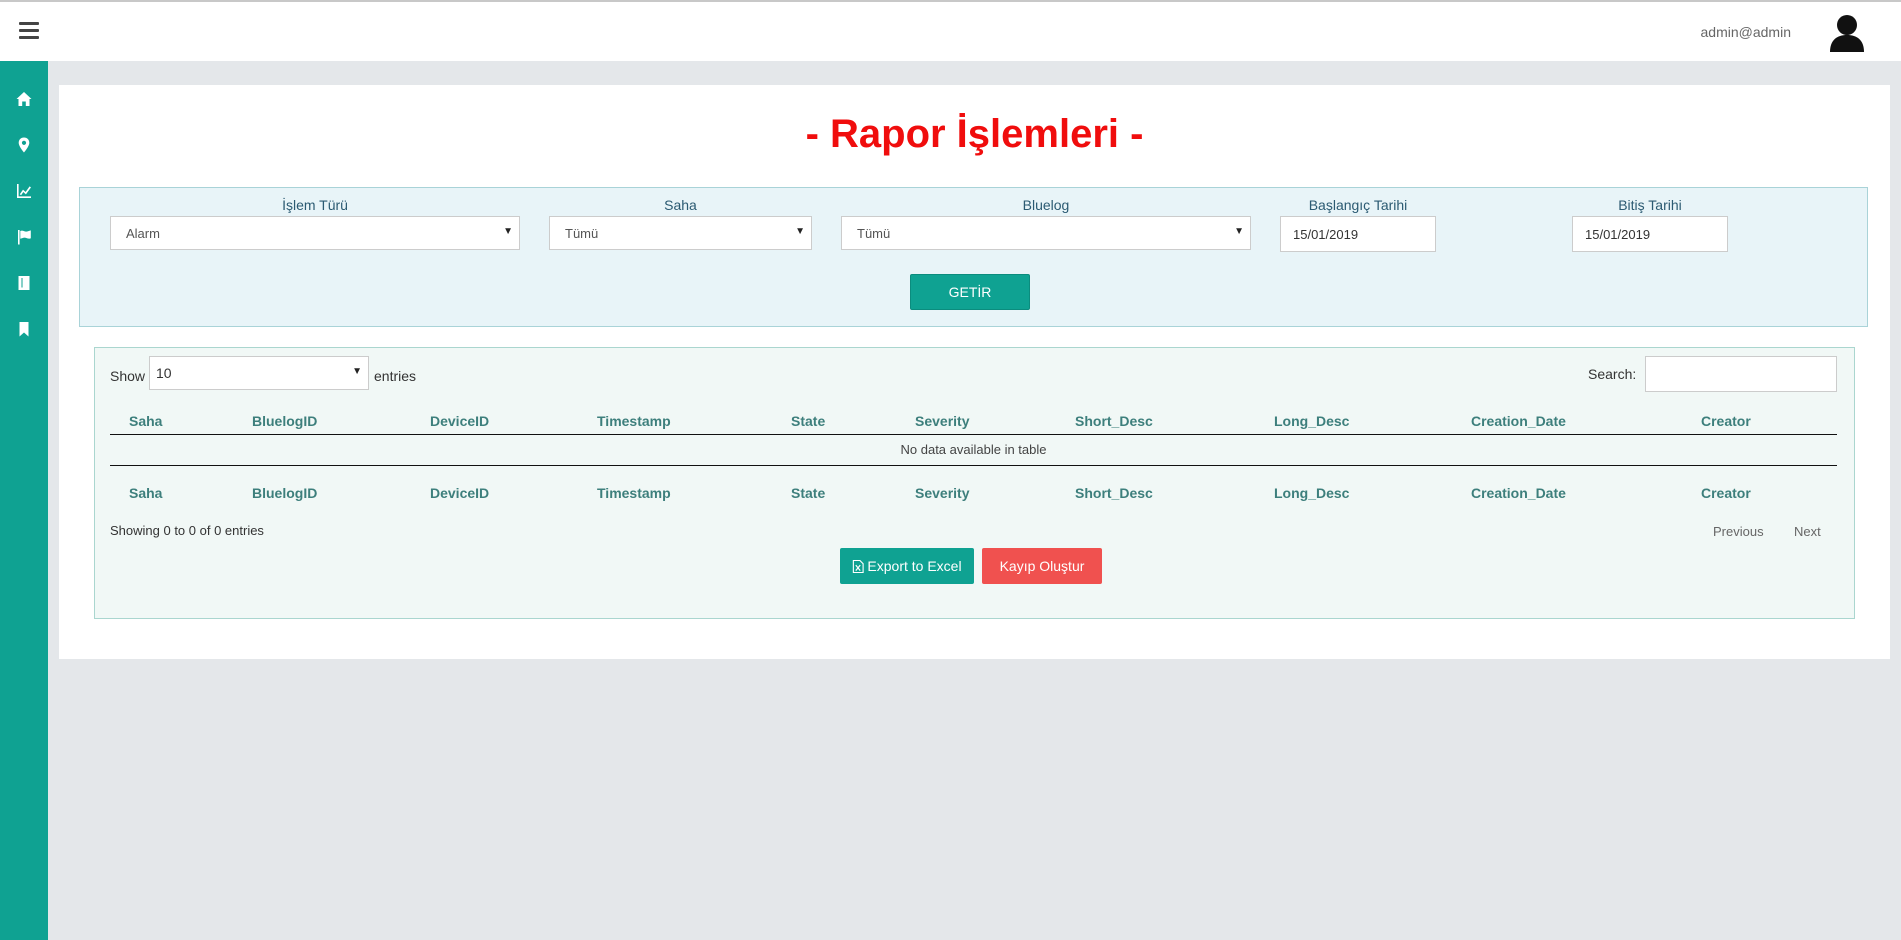 Image resolution: width=1901 pixels, height=940 pixels. I want to click on search-label: Search:, so click(1612, 374).